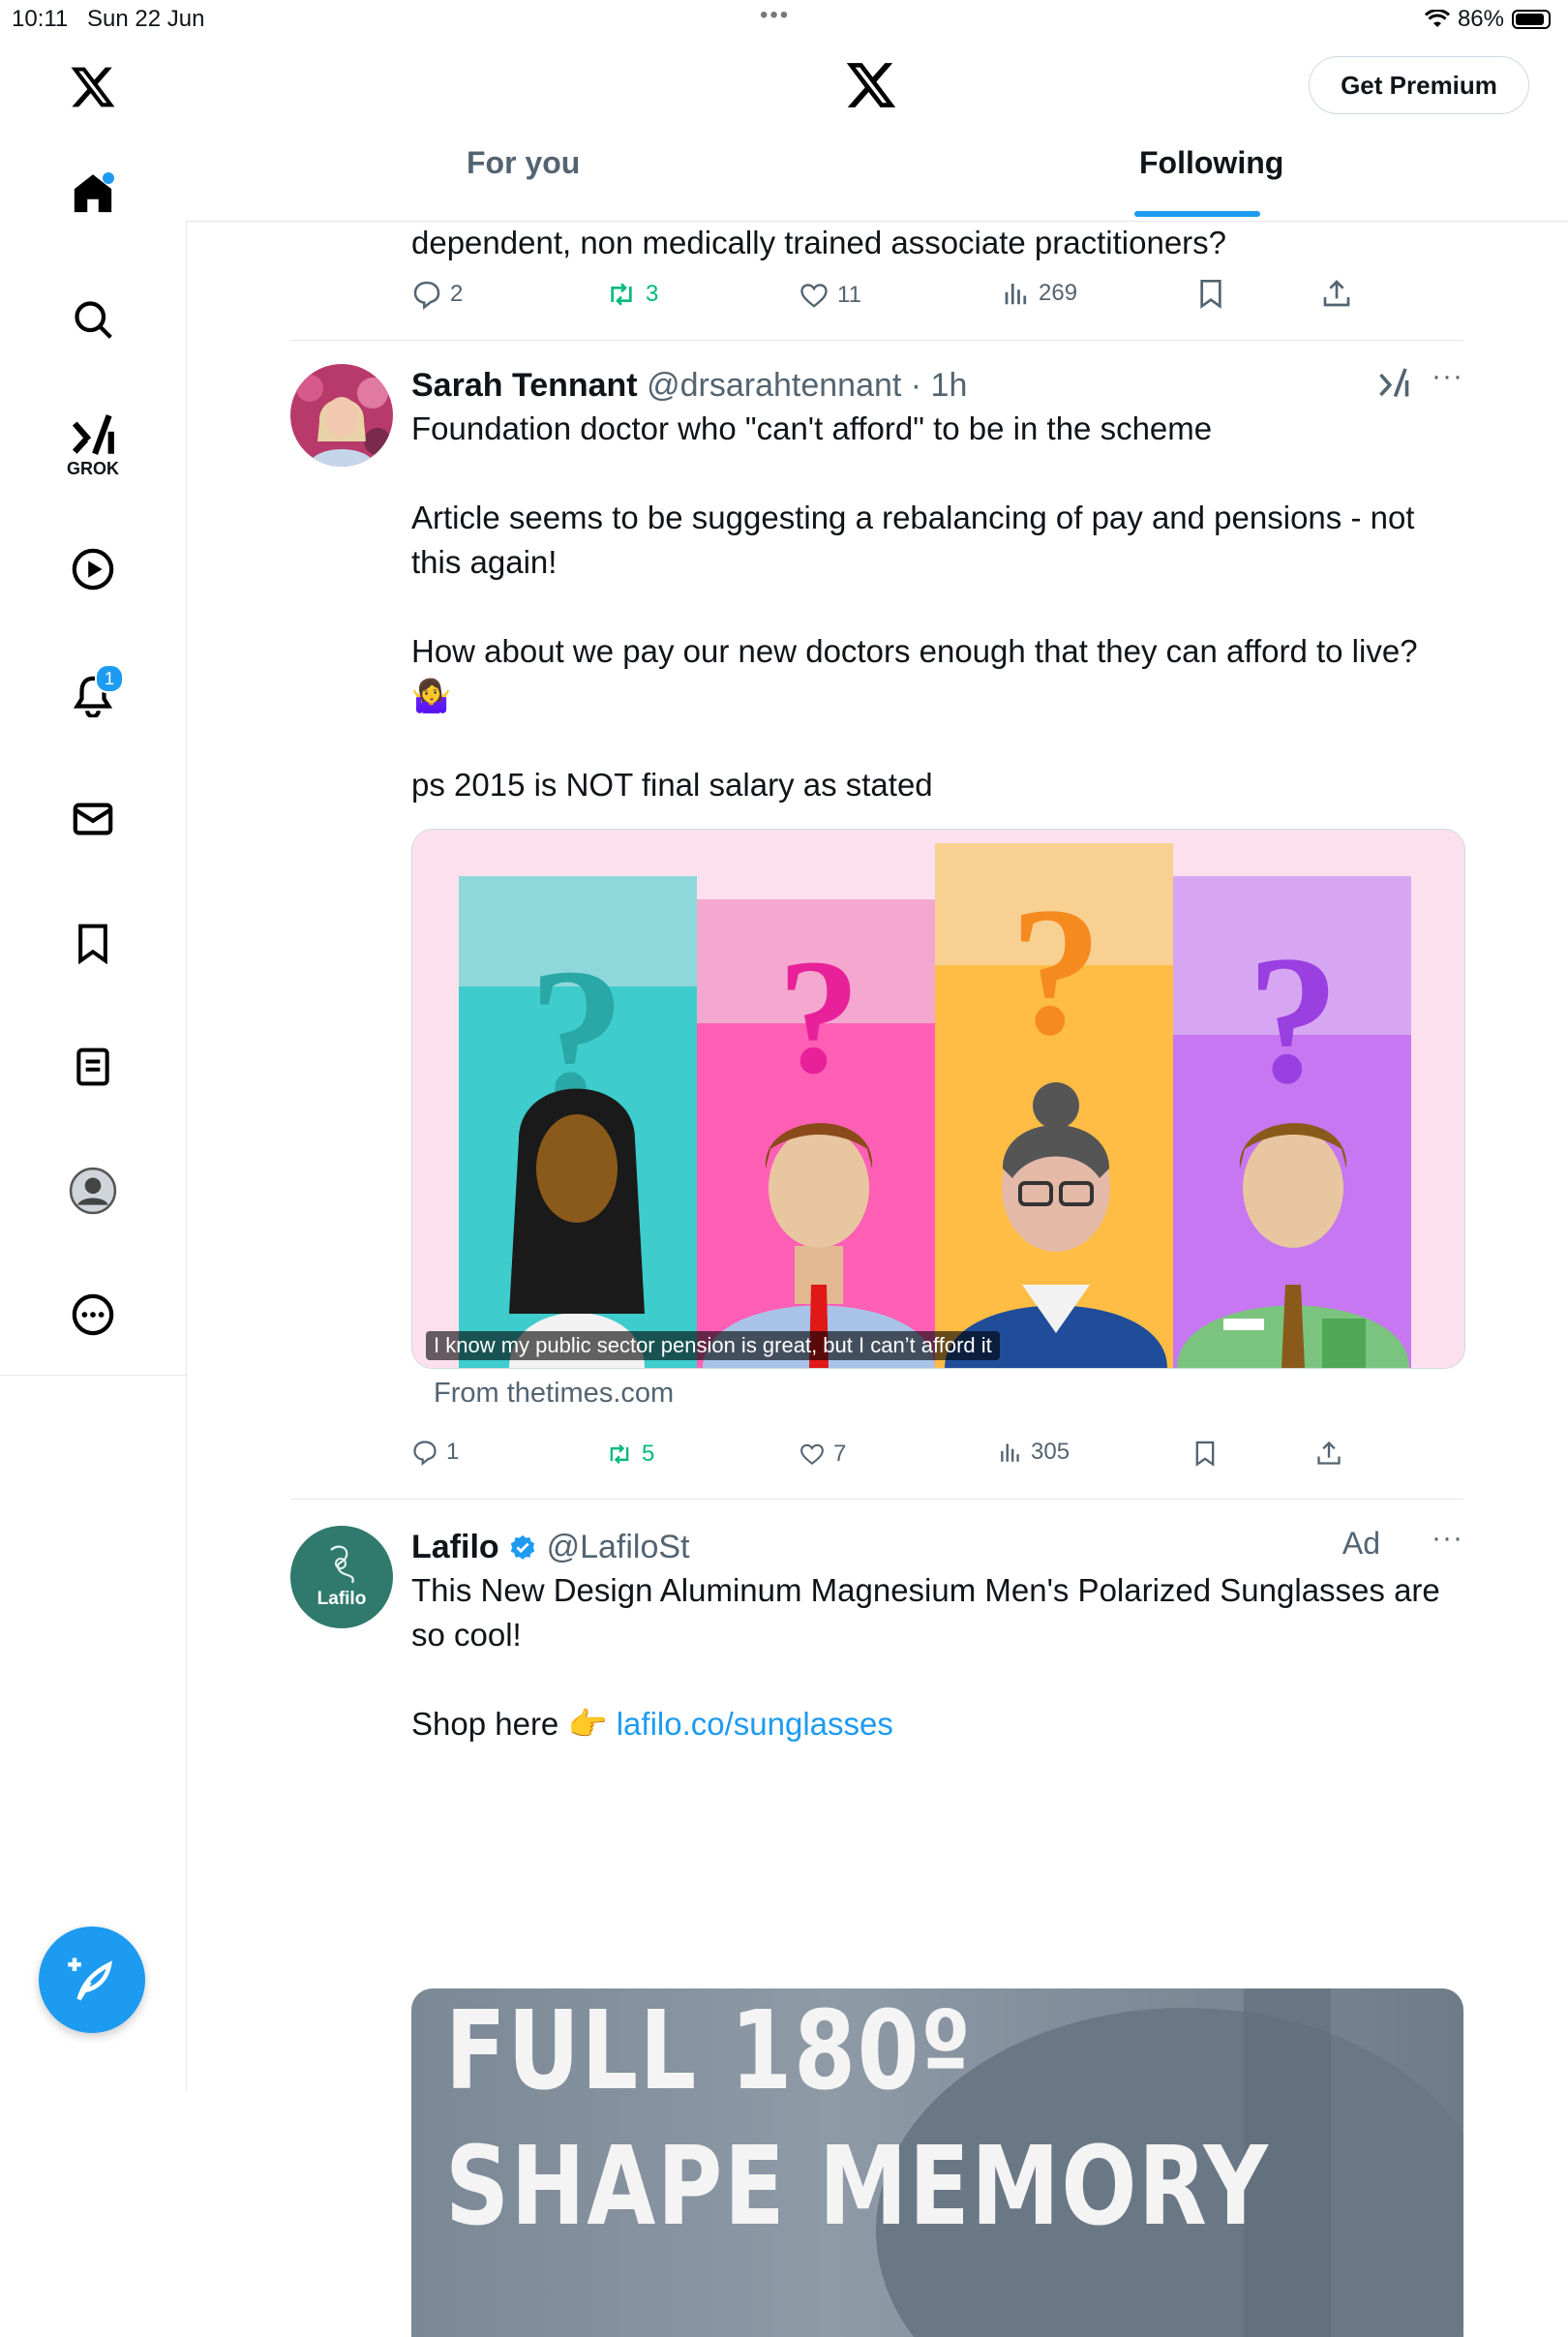 This screenshot has height=2337, width=1568. What do you see at coordinates (109, 679) in the screenshot?
I see `notification-badge: 1` at bounding box center [109, 679].